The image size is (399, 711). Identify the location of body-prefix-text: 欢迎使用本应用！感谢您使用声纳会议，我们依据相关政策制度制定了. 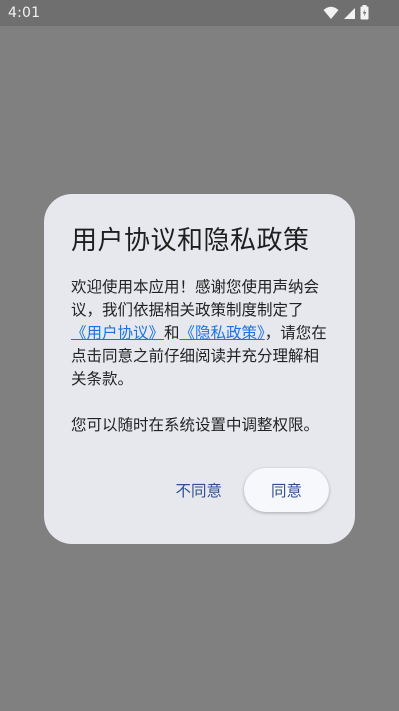
(195, 298).